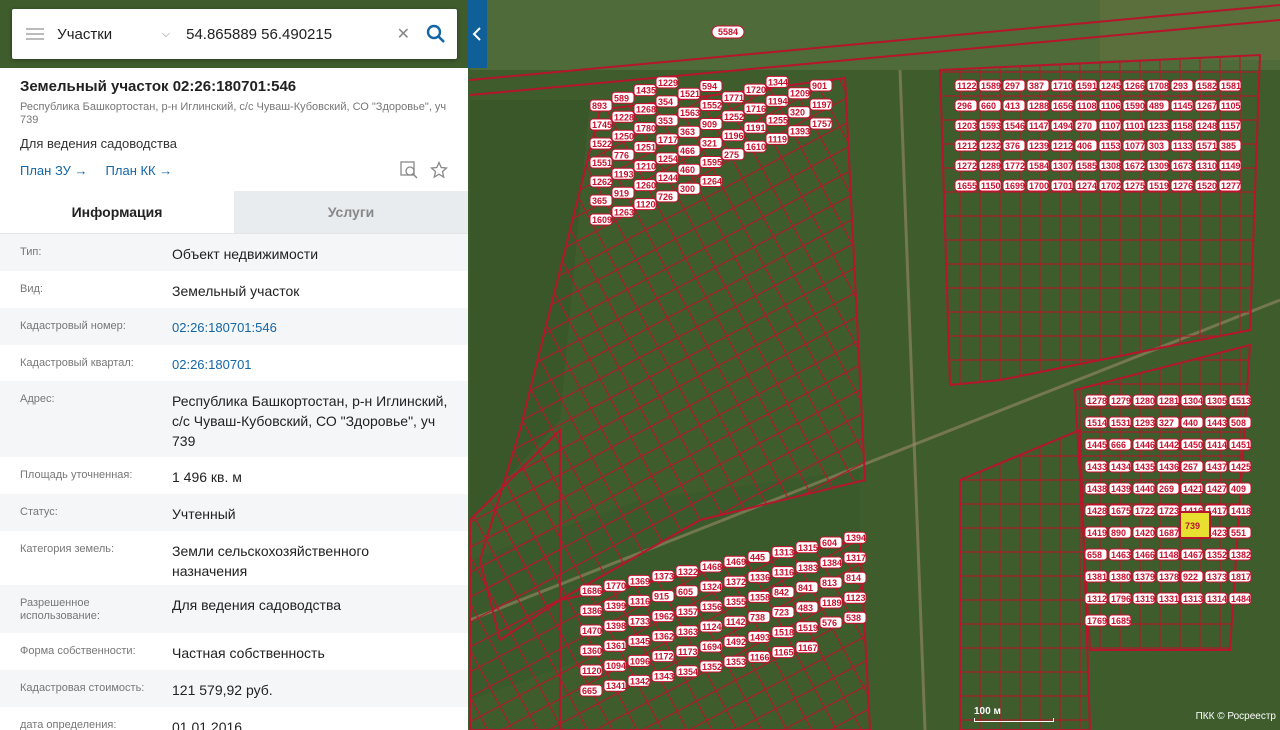  Describe the element at coordinates (615, 605) in the screenshot. I see `plot-label: 1399` at that location.